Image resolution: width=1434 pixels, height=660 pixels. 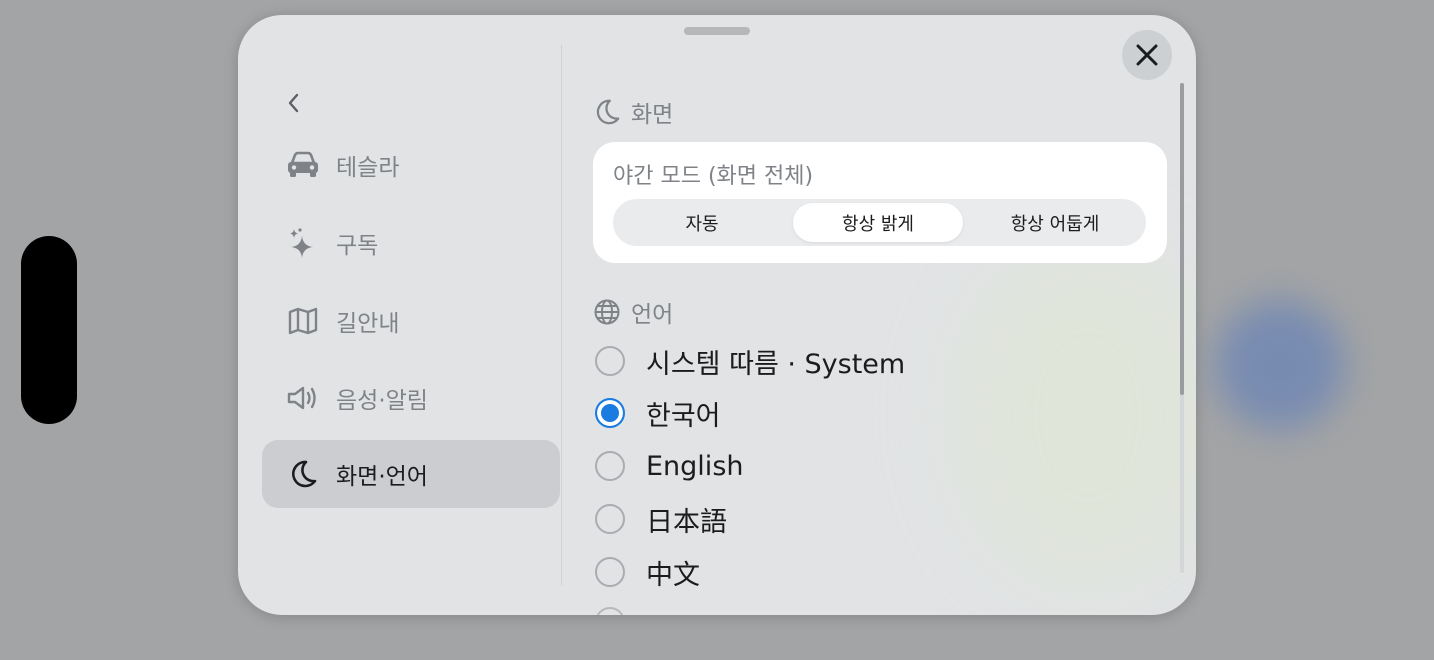 What do you see at coordinates (652, 115) in the screenshot?
I see `section-title: 화면` at bounding box center [652, 115].